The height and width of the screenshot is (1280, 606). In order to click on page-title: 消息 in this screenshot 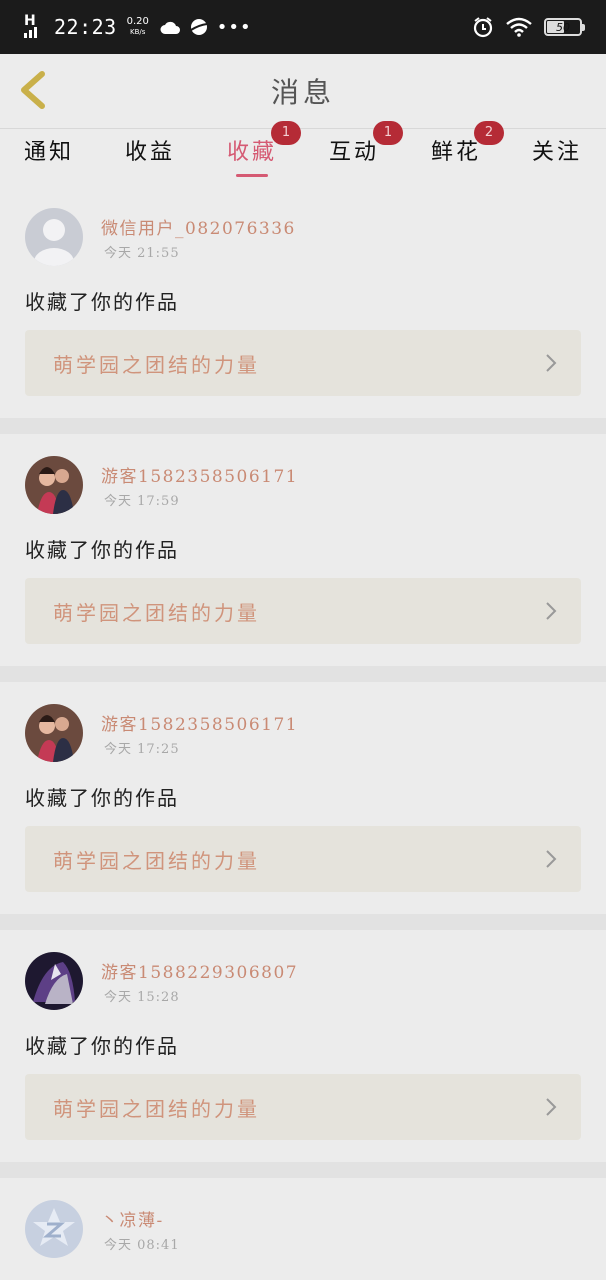, I will do `click(302, 92)`.